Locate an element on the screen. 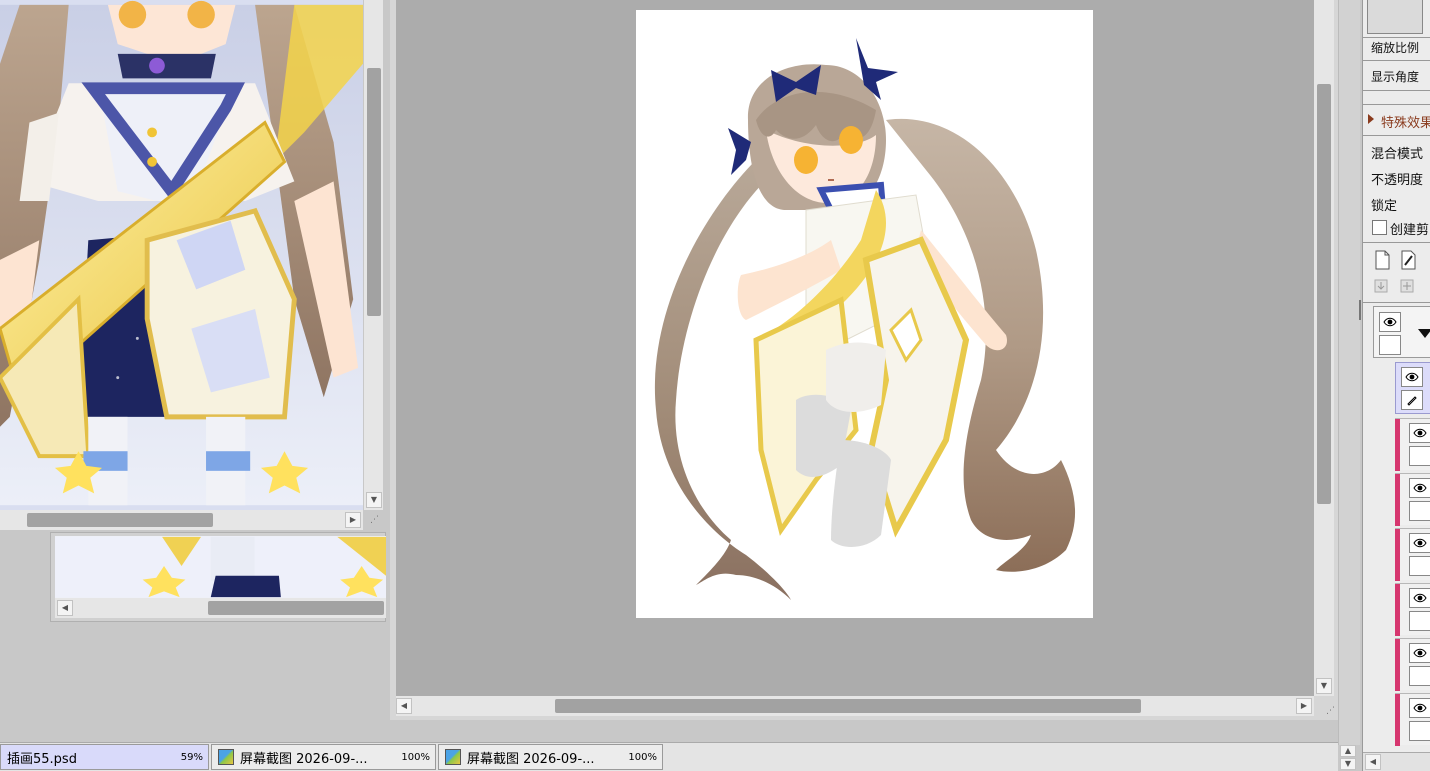  effects-expand-arrow-icon is located at coordinates (1371, 119).